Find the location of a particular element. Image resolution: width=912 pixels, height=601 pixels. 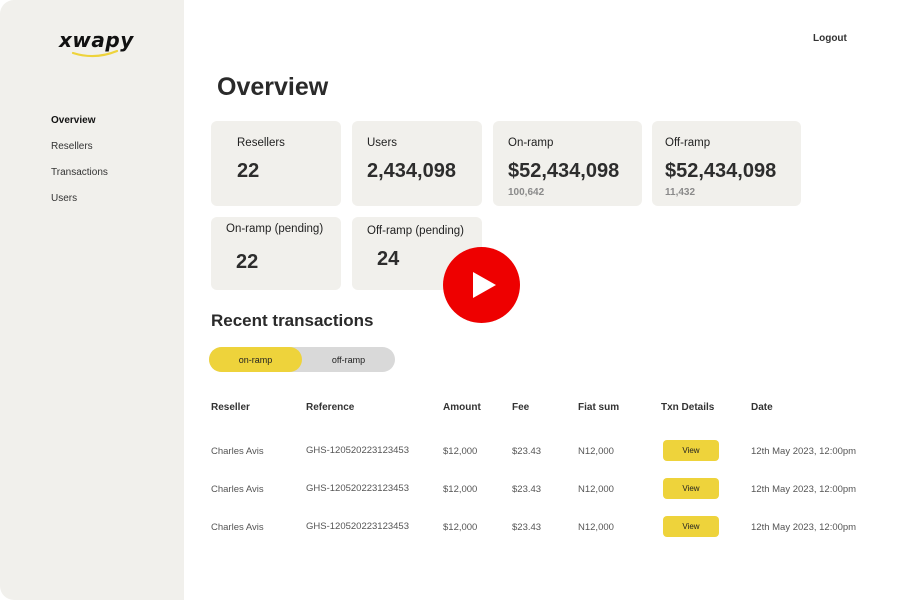

stat-card-label: On-ramp is located at coordinates (531, 143).